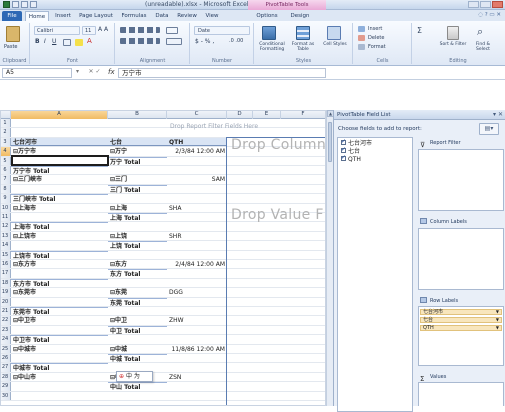 The width and height of the screenshot is (505, 412). What do you see at coordinates (335, 44) in the screenshot?
I see `cell-styles-label: Cell Styles` at bounding box center [335, 44].